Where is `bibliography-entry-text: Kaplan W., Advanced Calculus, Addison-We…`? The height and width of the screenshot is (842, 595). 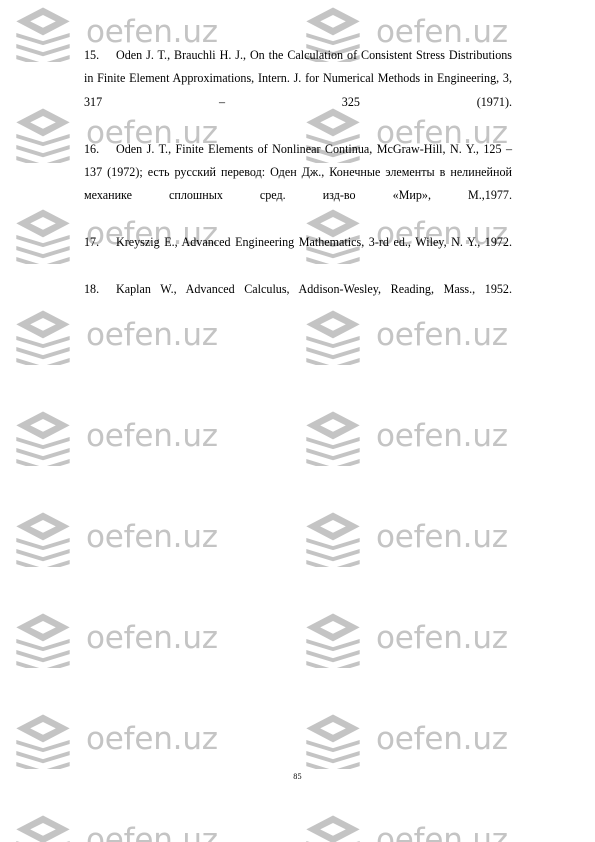 bibliography-entry-text: Kaplan W., Advanced Calculus, Addison-We… is located at coordinates (314, 289).